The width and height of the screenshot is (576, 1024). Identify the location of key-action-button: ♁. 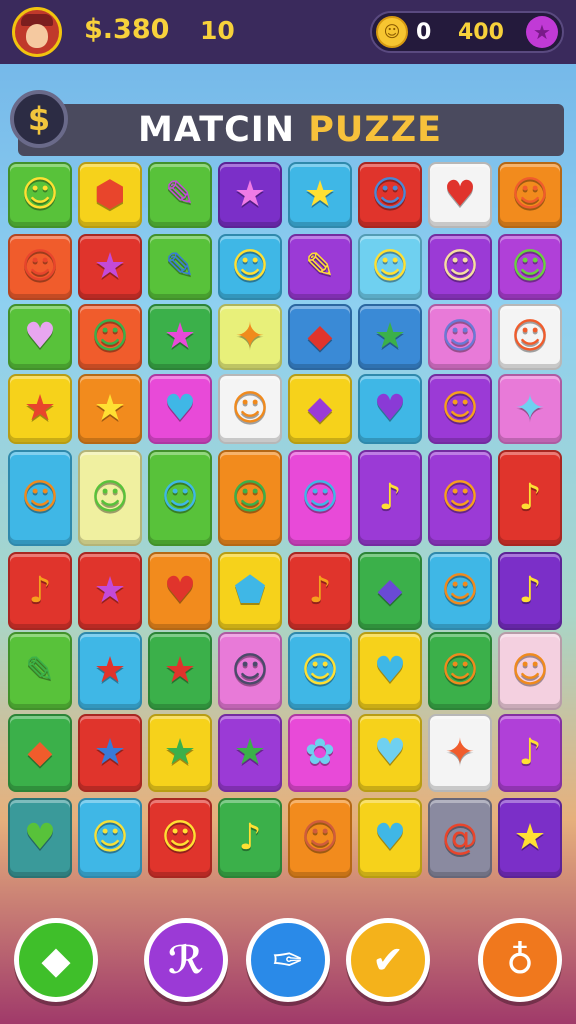
(520, 960).